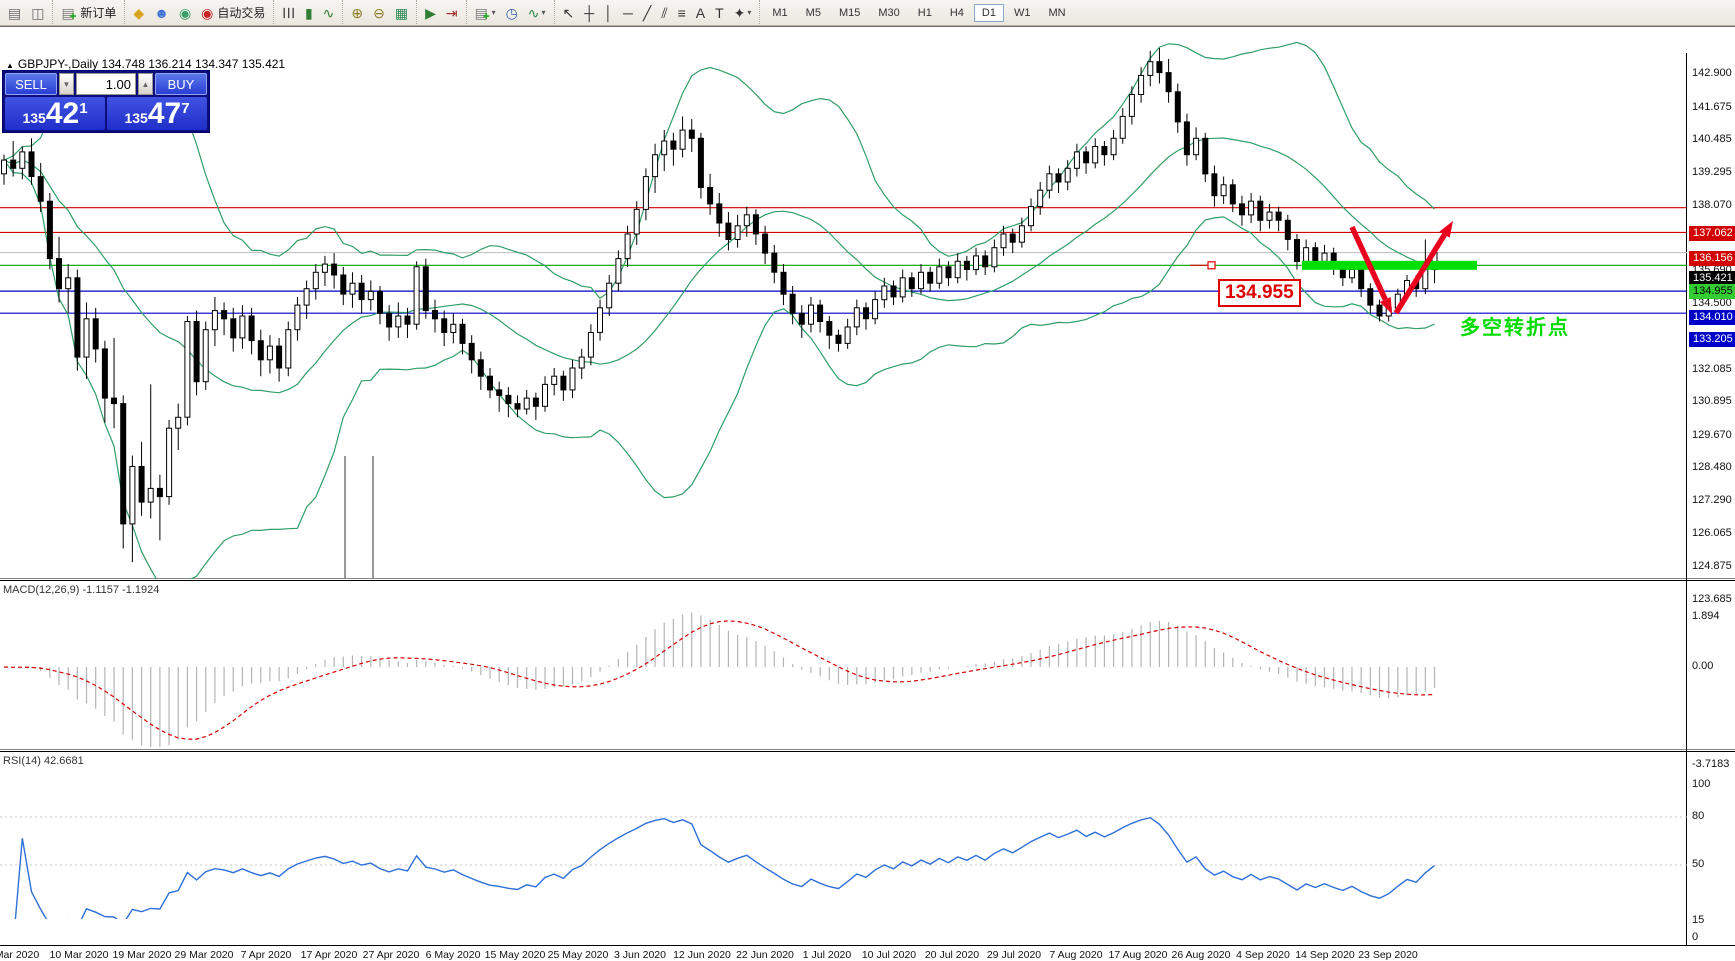 This screenshot has height=961, width=1735. I want to click on timeframe-D1-button: D1, so click(988, 12).